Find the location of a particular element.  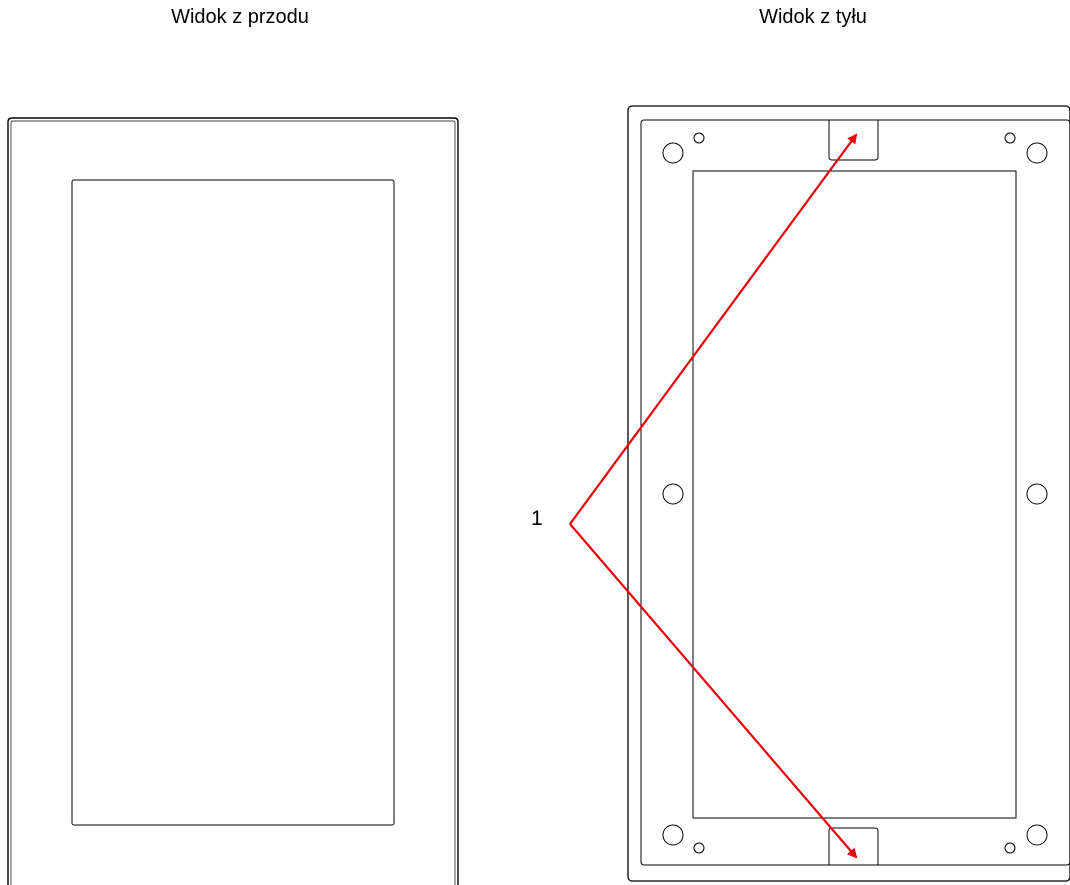

screw-hole-bottom-right-small is located at coordinates (1010, 848).